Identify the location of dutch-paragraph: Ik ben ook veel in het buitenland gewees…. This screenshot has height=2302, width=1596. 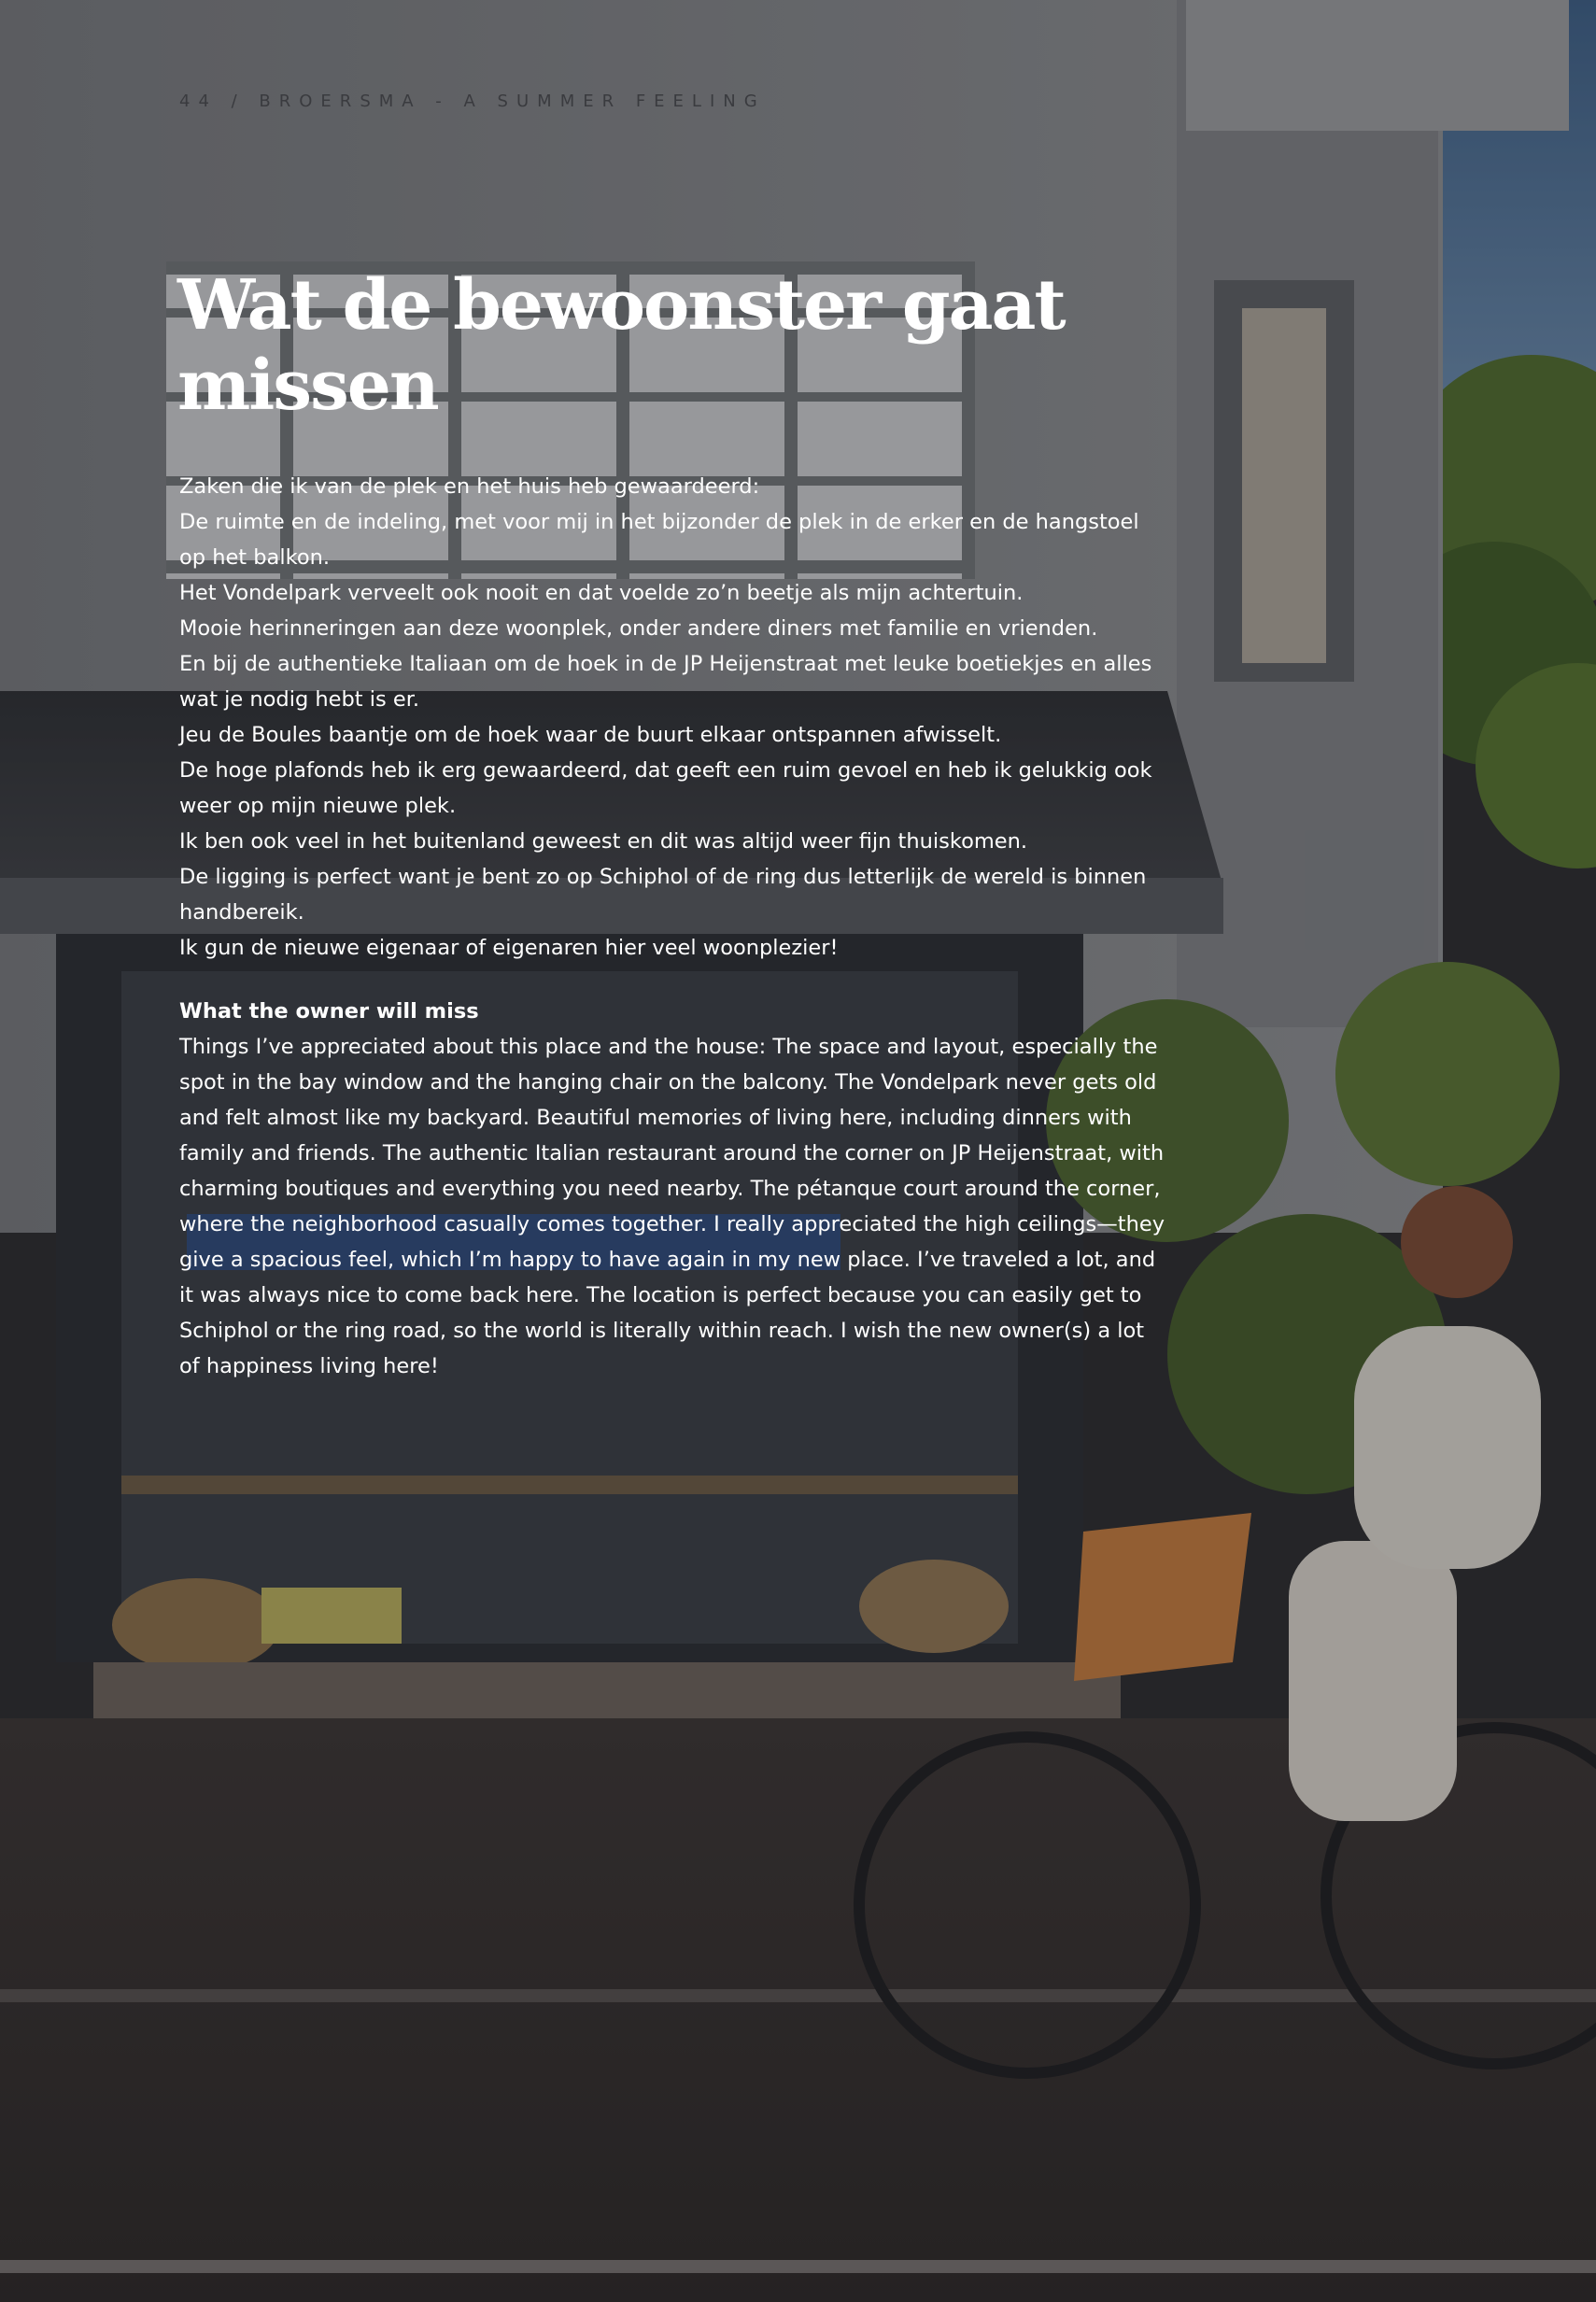
(603, 841).